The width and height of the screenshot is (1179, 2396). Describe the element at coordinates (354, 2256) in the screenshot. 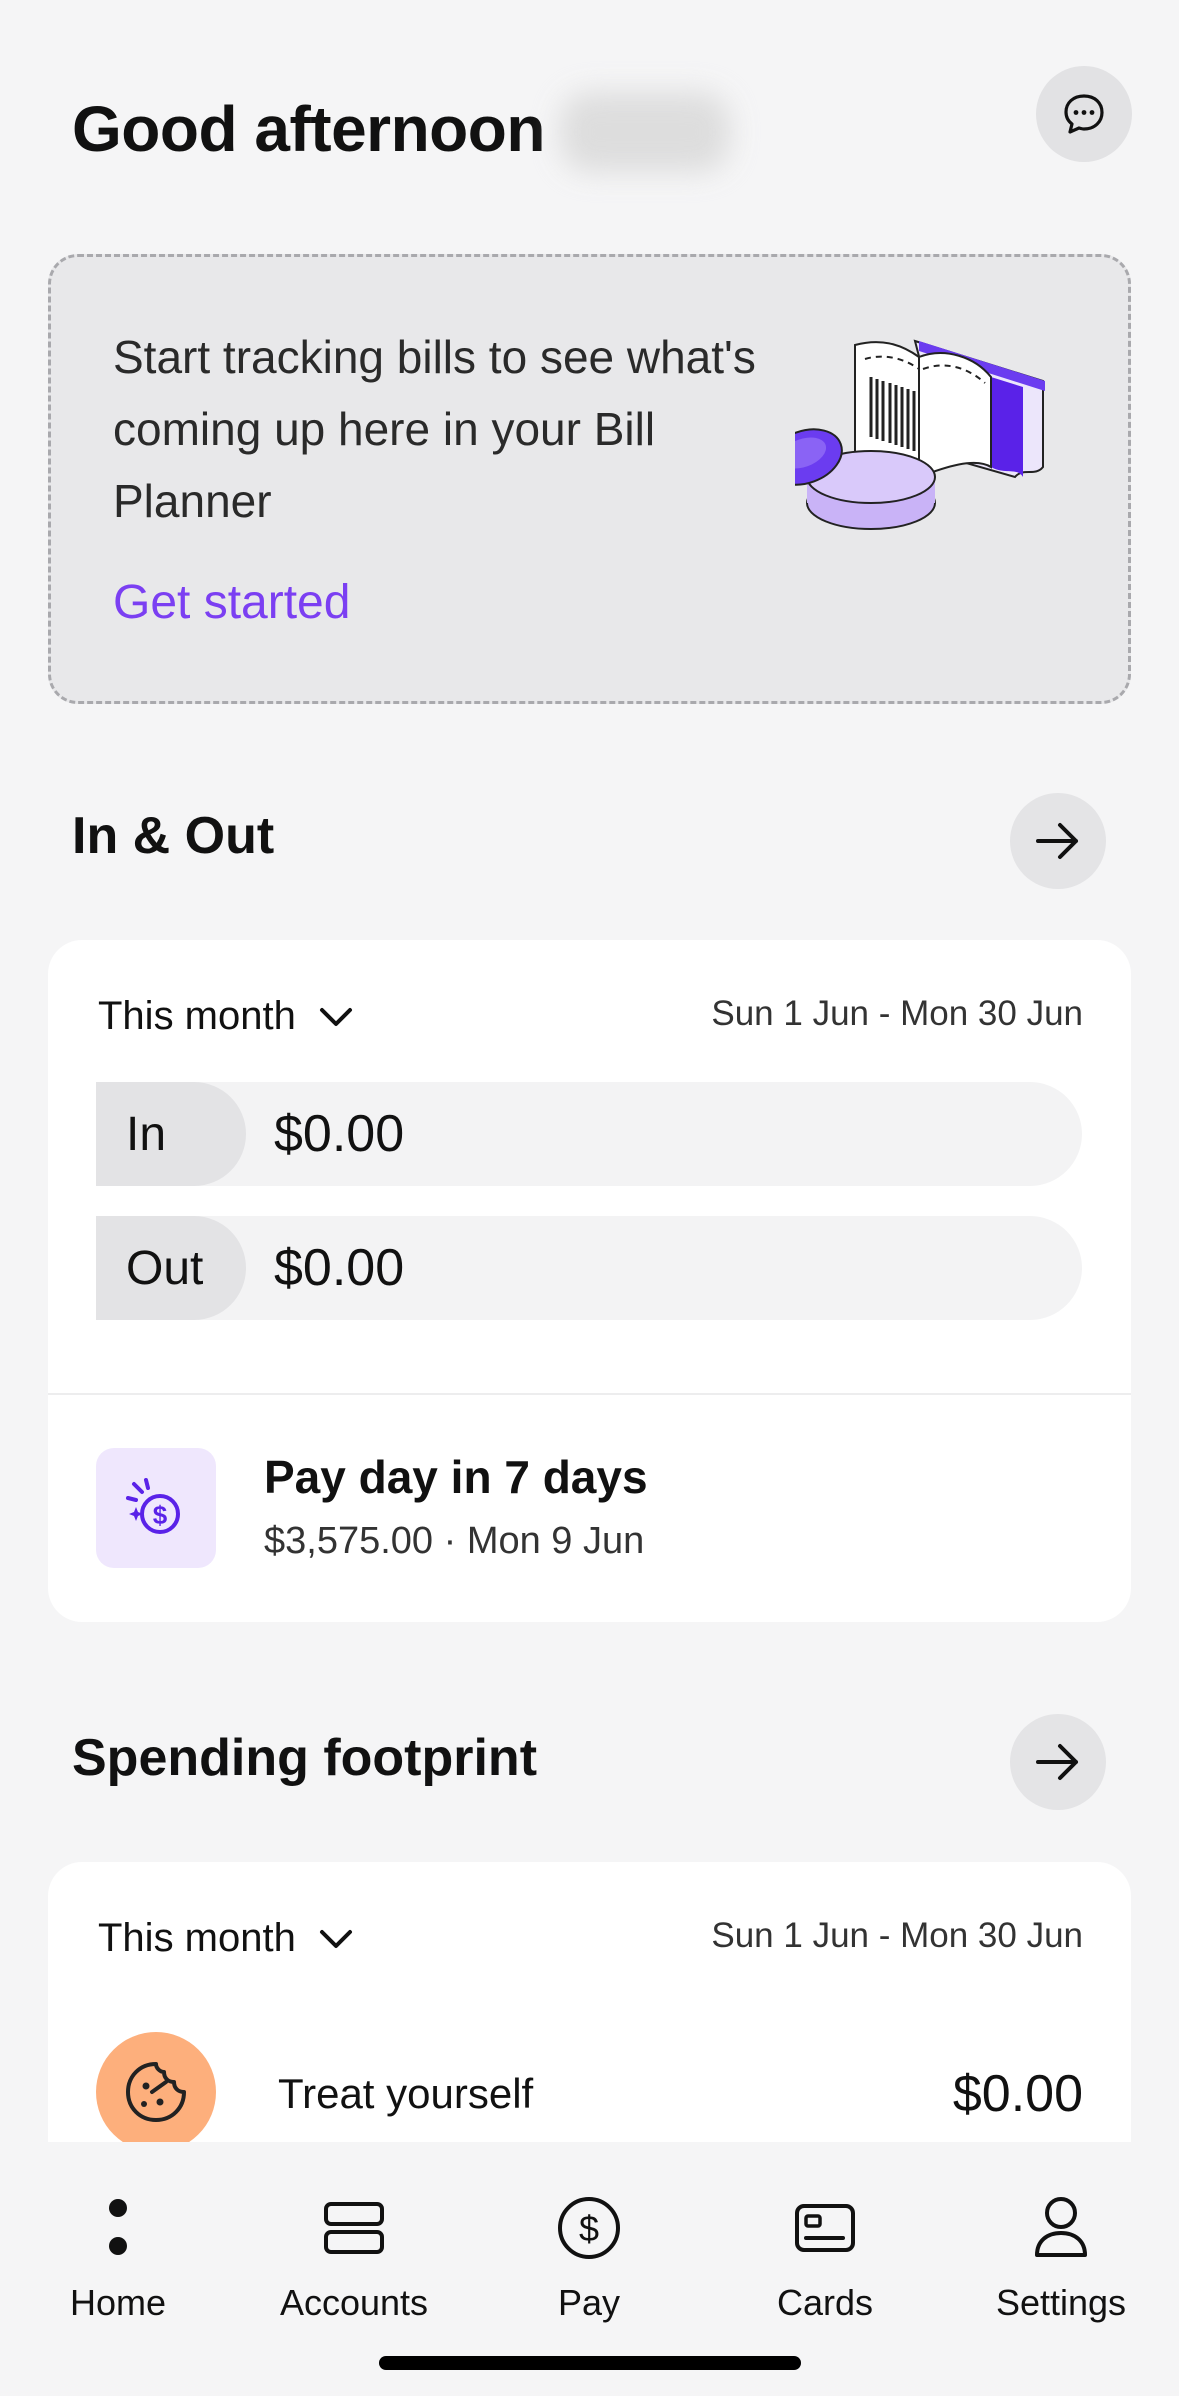

I see `nav-item-accounts: Accounts` at that location.